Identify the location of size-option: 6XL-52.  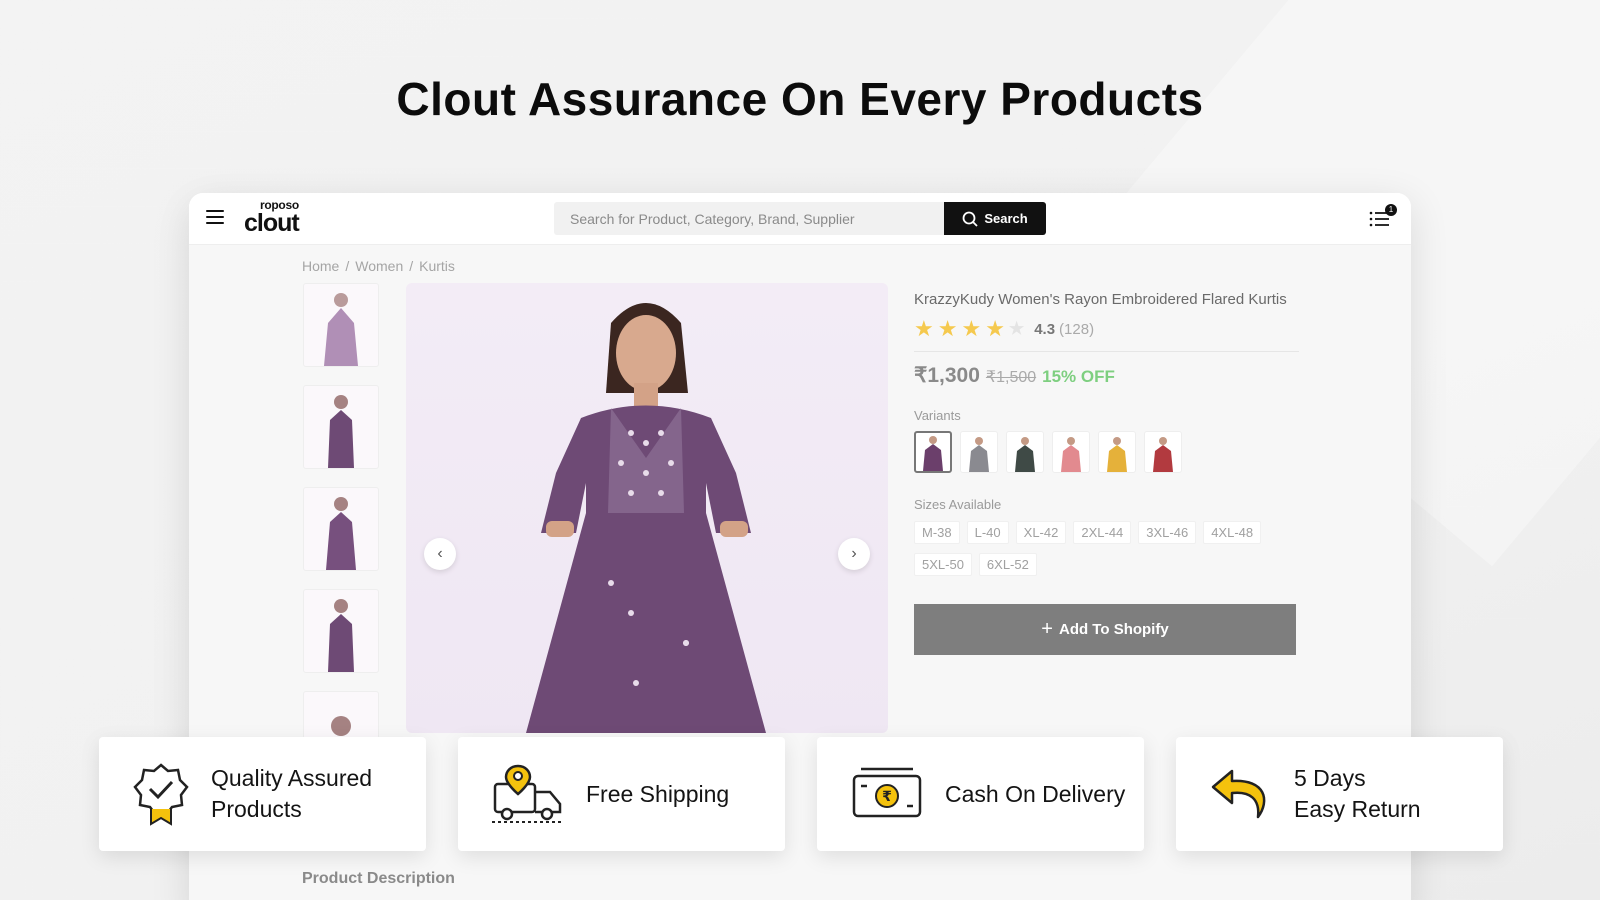
(1007, 564).